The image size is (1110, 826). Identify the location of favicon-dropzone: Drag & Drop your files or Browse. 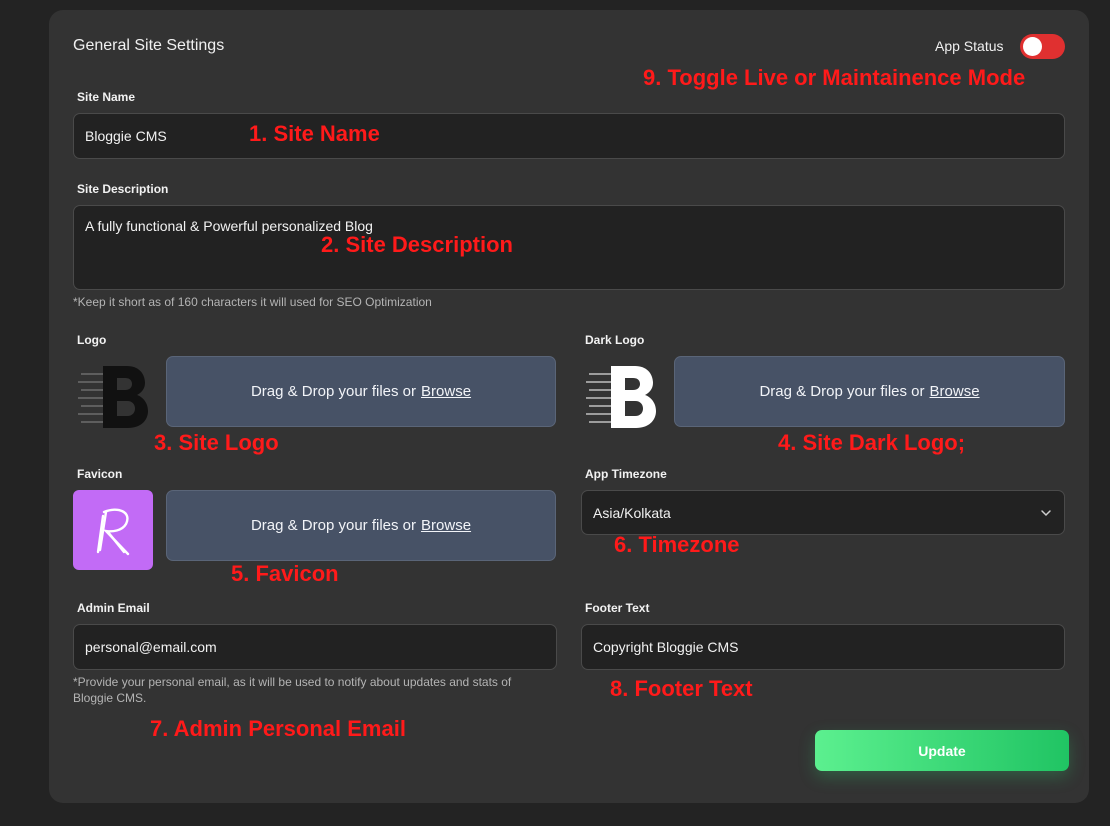
(361, 525).